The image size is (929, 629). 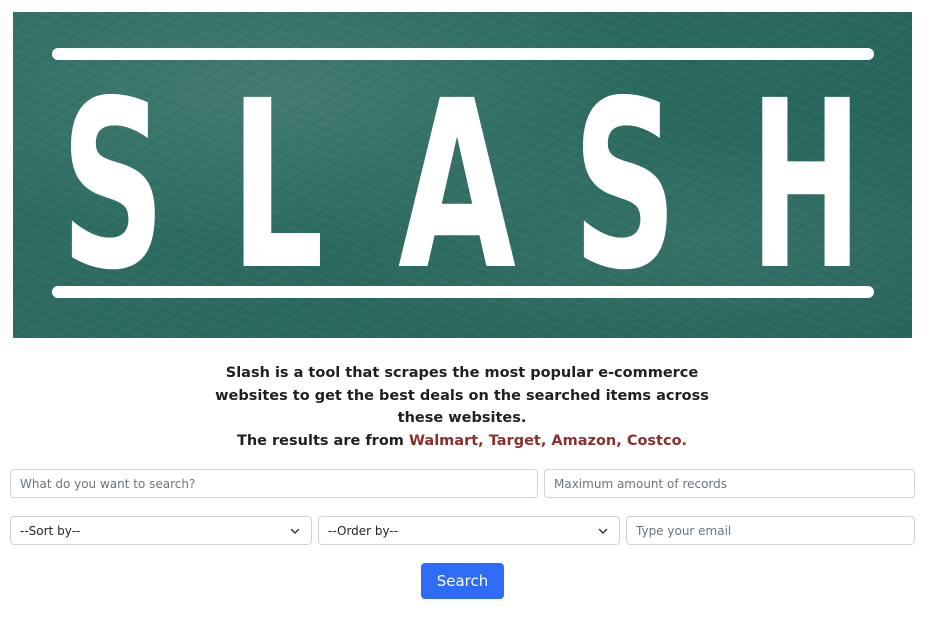 I want to click on site-costco: Costco, so click(x=654, y=440).